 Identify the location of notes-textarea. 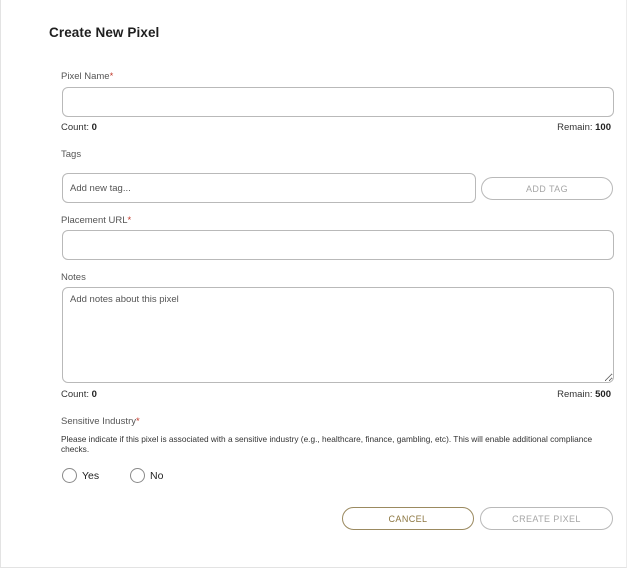
(338, 335).